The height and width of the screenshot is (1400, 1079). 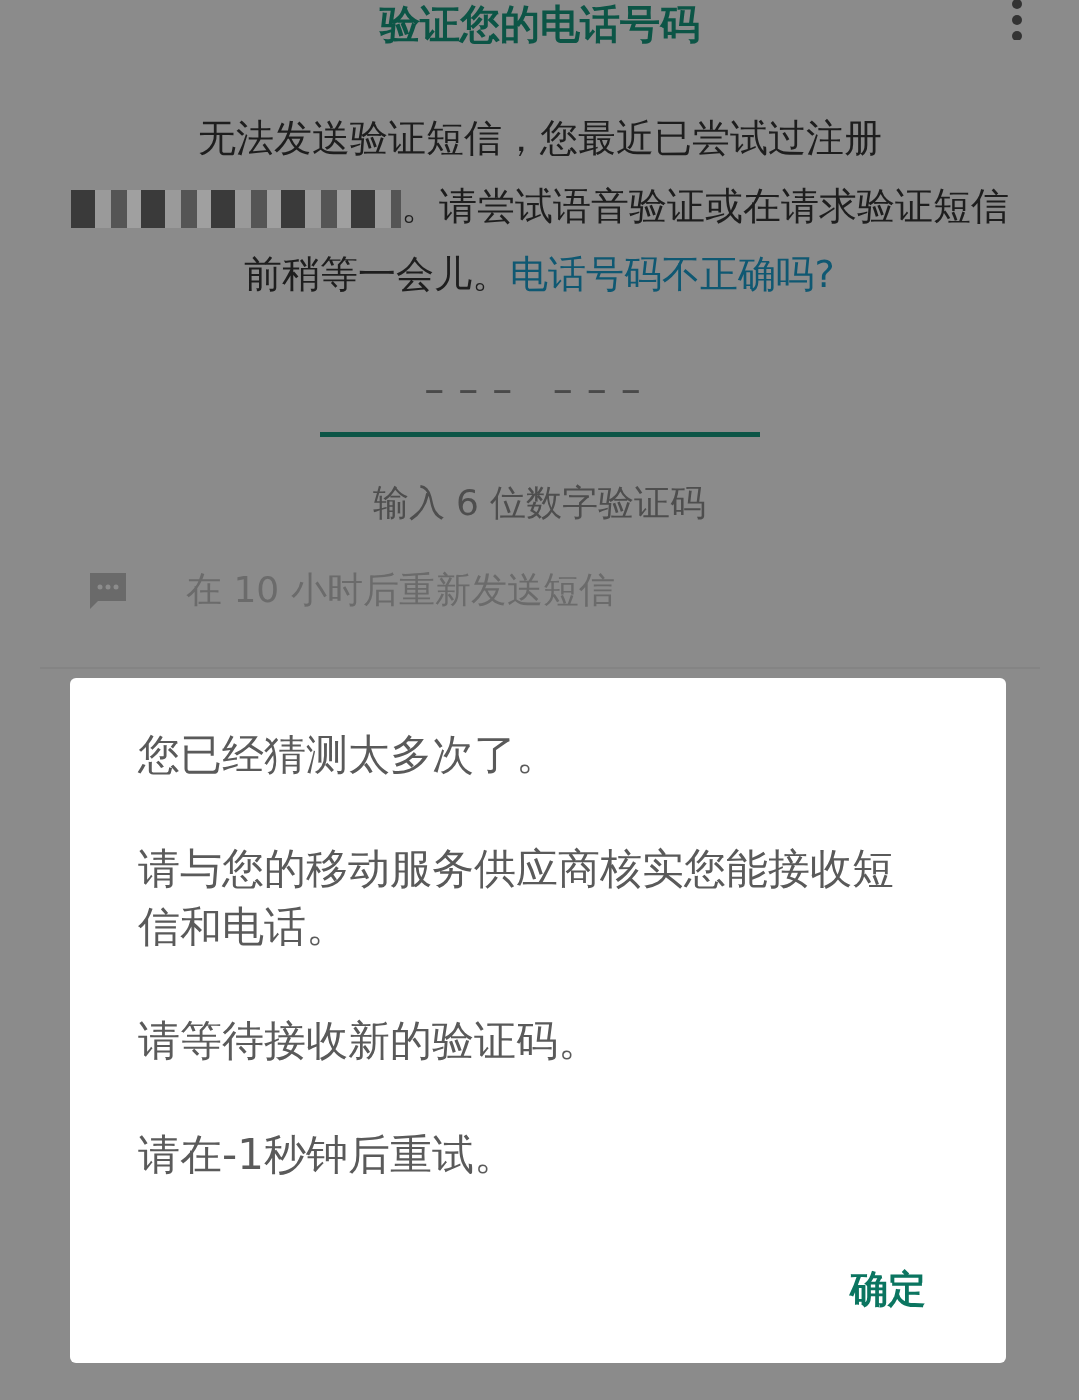 I want to click on more-options-icon, so click(x=1017, y=20).